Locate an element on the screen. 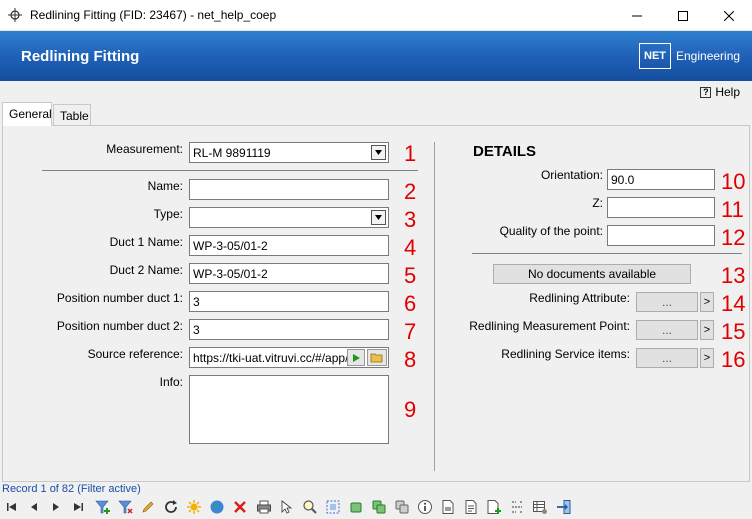 The image size is (752, 519). minimize-button is located at coordinates (637, 15).